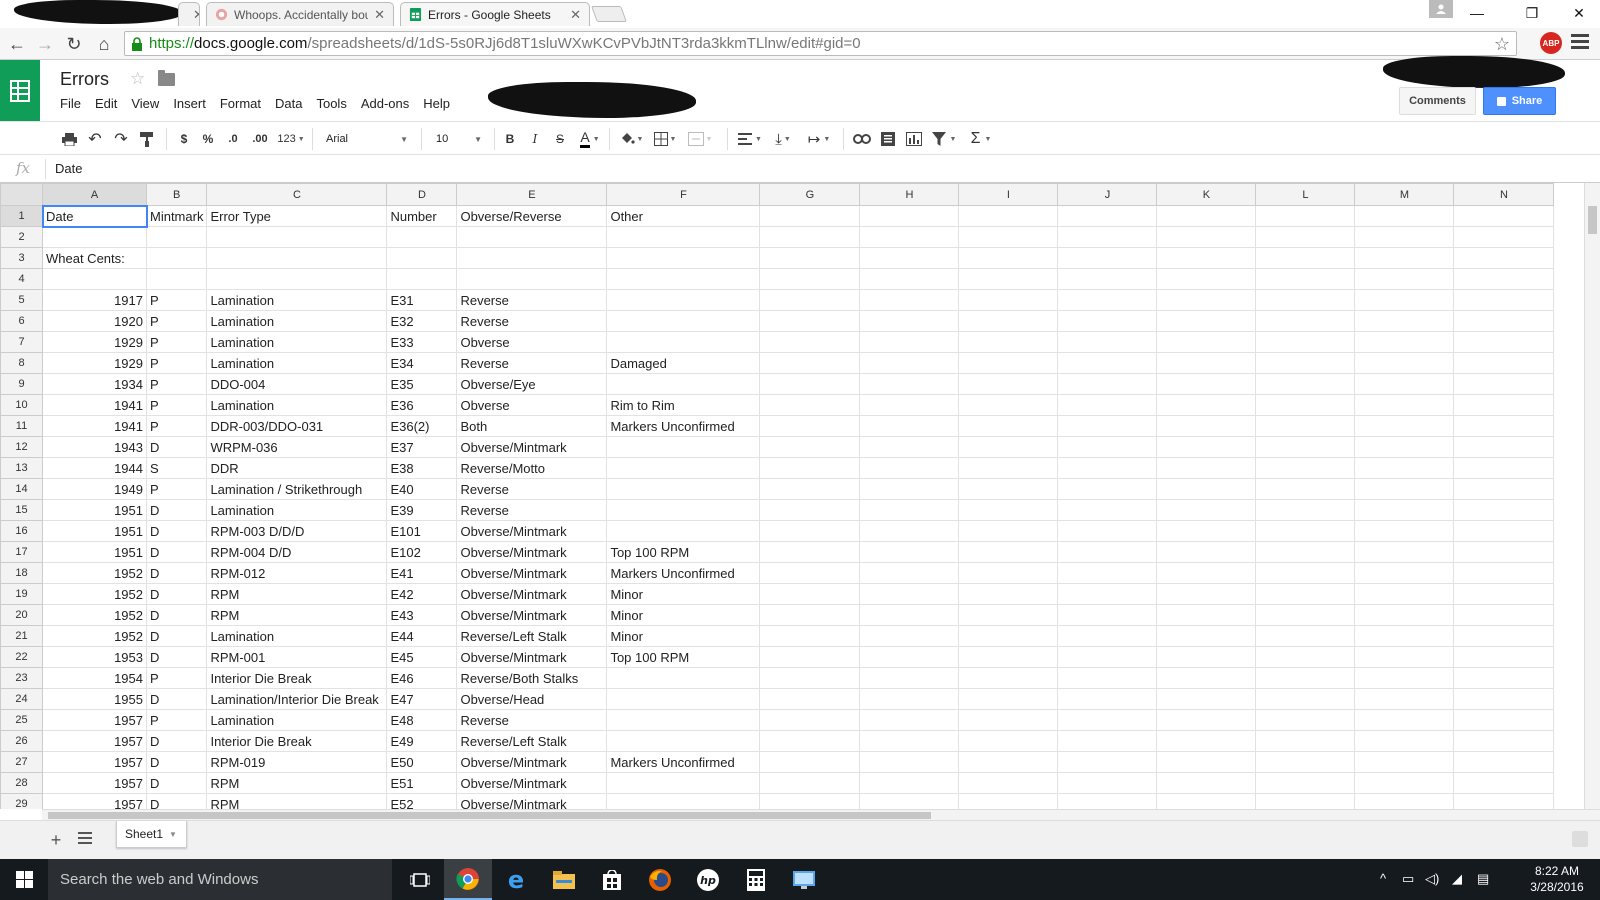 This screenshot has width=1600, height=900. I want to click on cell-c23: Interior Die Break, so click(297, 678).